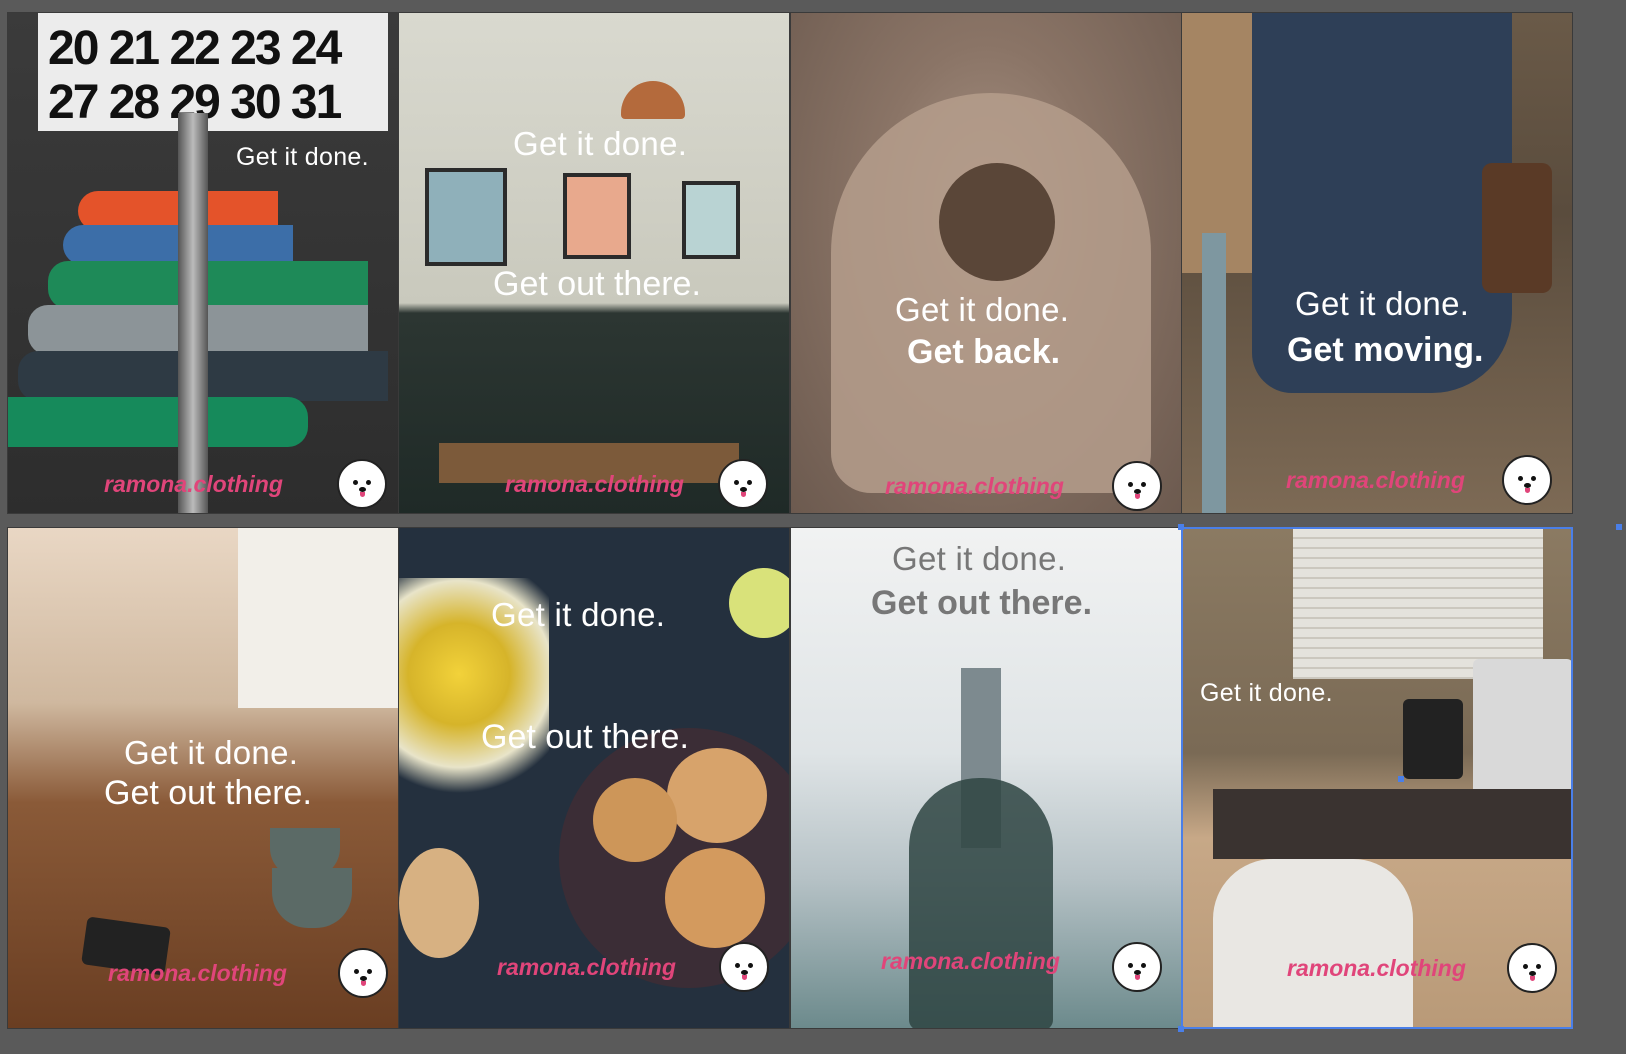  Describe the element at coordinates (1619, 527) in the screenshot. I see `selection-handle-top-right` at that location.